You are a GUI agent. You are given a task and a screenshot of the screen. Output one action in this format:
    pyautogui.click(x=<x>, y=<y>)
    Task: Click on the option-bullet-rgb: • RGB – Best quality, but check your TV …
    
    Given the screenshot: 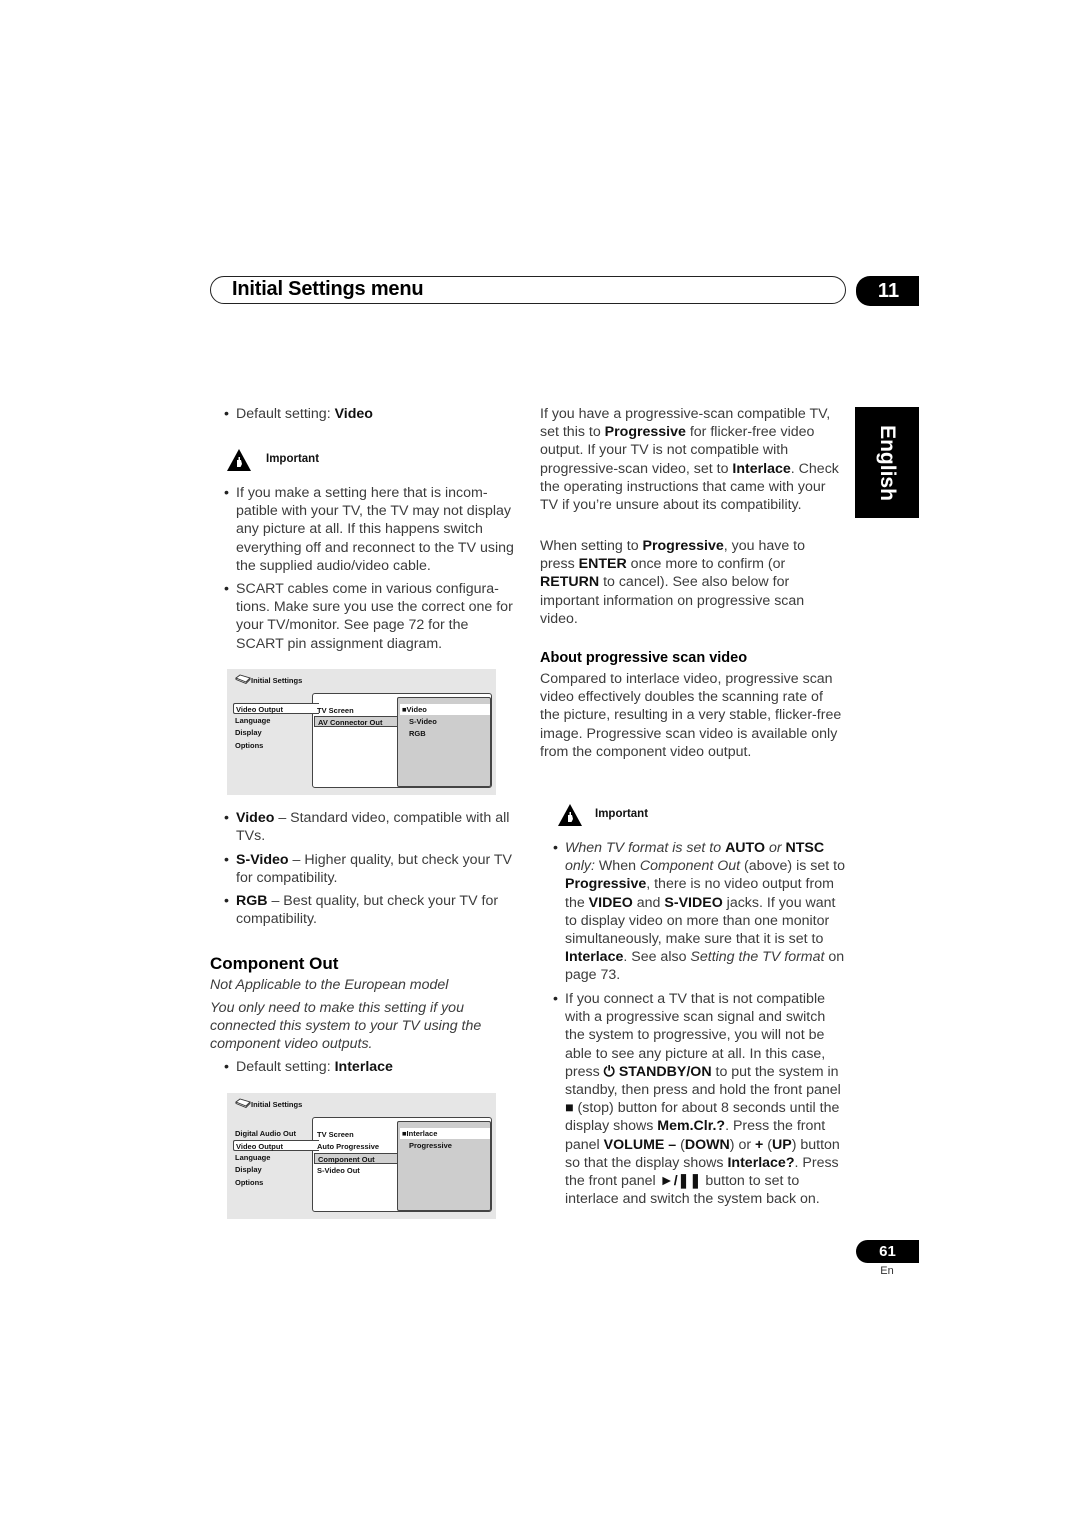 What is the action you would take?
    pyautogui.click(x=370, y=910)
    